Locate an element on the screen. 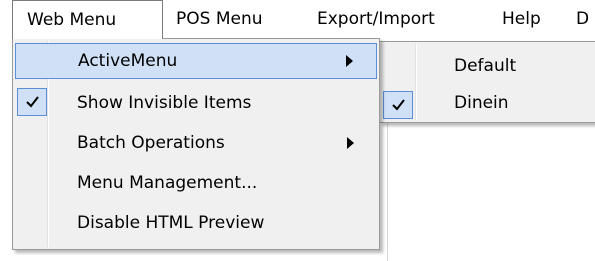 The image size is (595, 261). menubar-pos-menu: POS Menu is located at coordinates (213, 19).